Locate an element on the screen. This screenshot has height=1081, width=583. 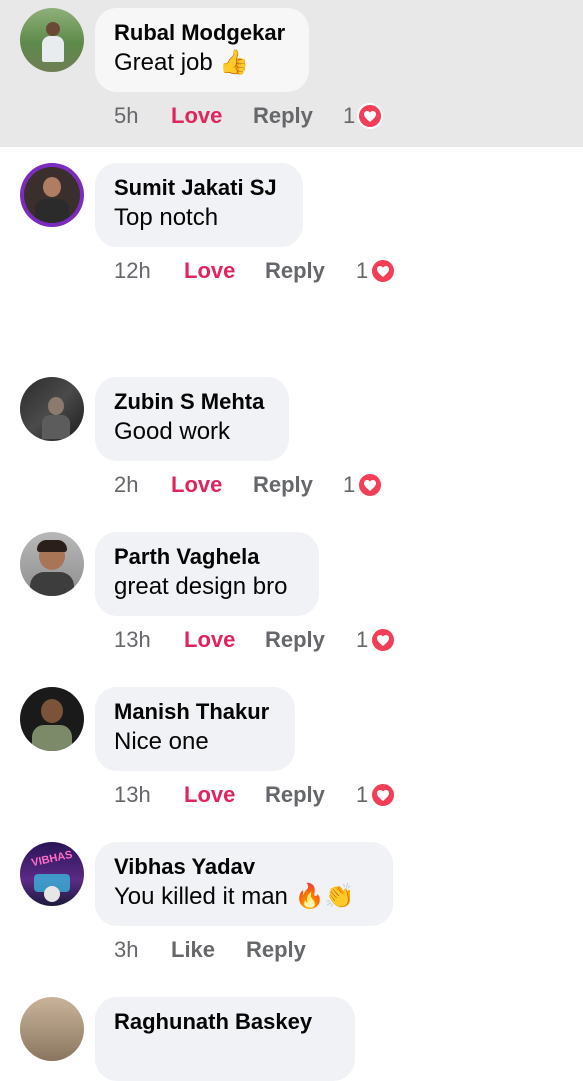
comment-actions: 3h Like Reply is located at coordinates (264, 950).